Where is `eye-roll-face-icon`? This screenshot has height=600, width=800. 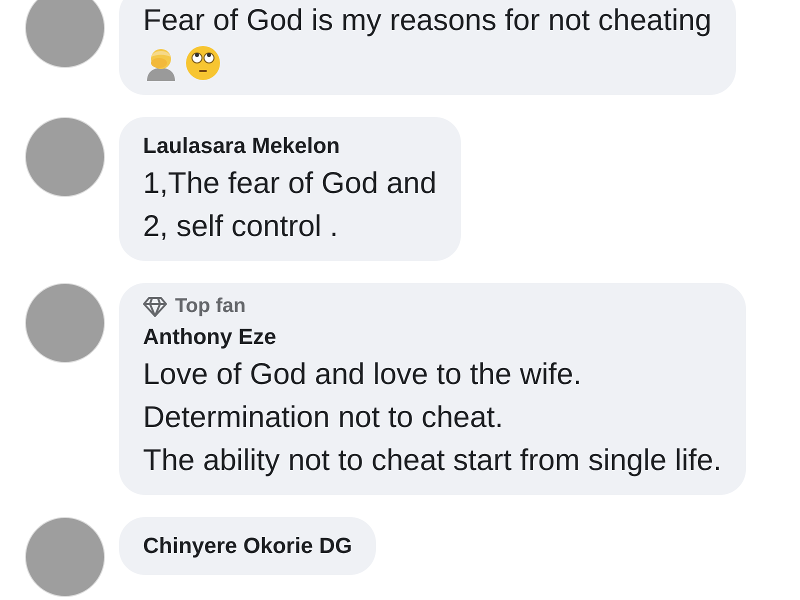
eye-roll-face-icon is located at coordinates (203, 63).